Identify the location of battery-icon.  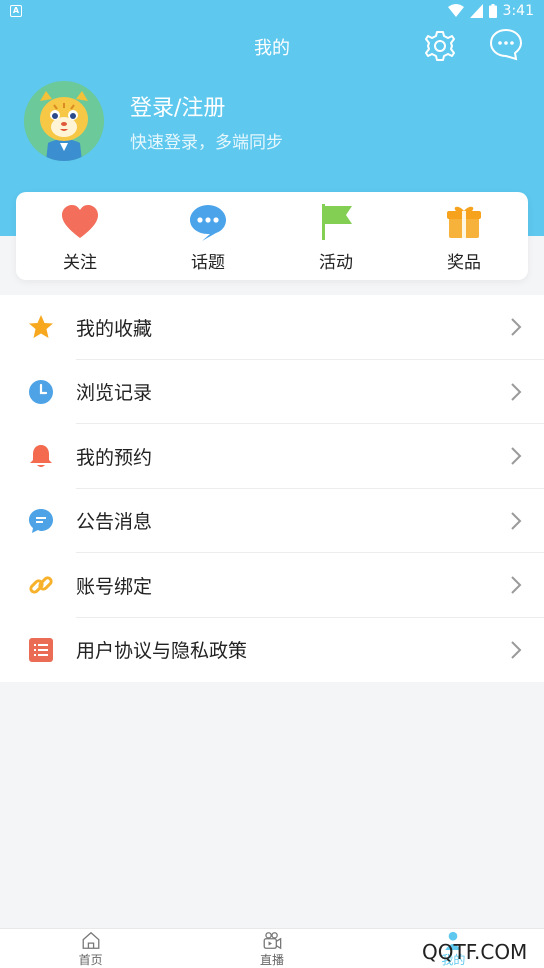
(492, 11).